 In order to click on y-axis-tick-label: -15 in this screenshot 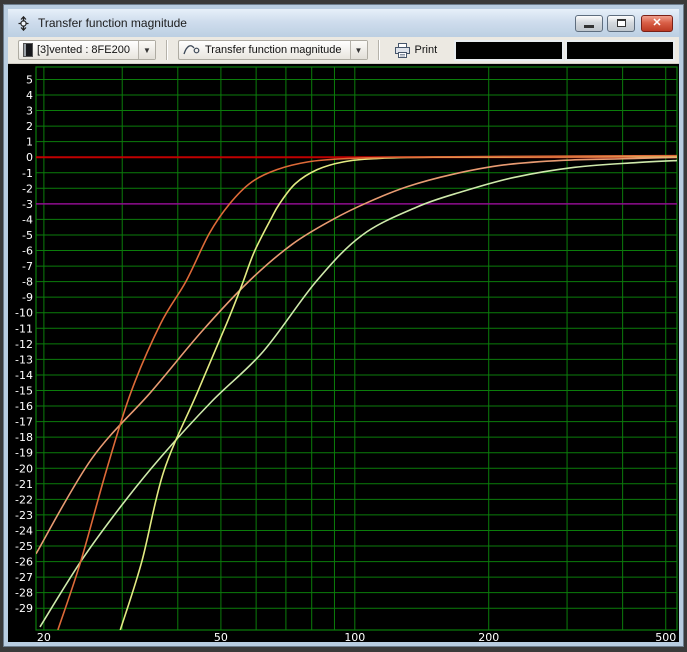, I will do `click(24, 390)`.